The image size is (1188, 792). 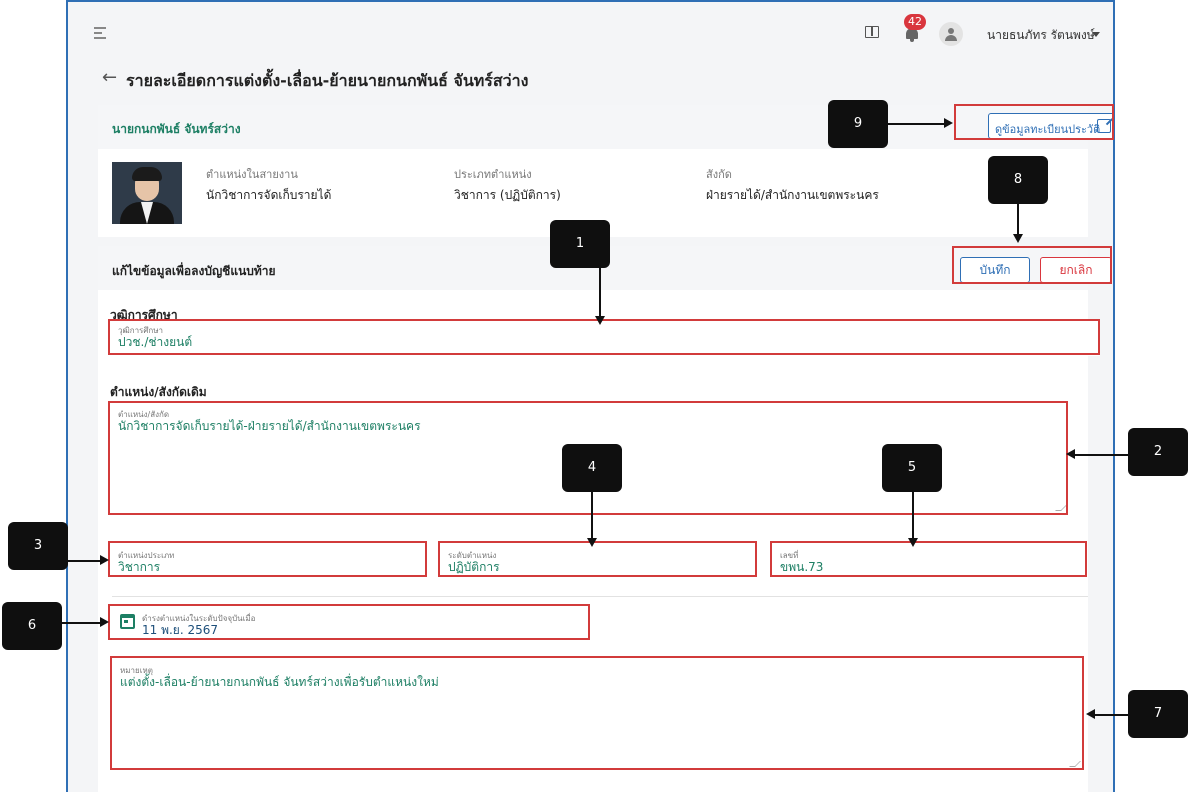 I want to click on view-profile-button: ดูข้อมูลทะเบียนประวัติ, so click(x=1050, y=126).